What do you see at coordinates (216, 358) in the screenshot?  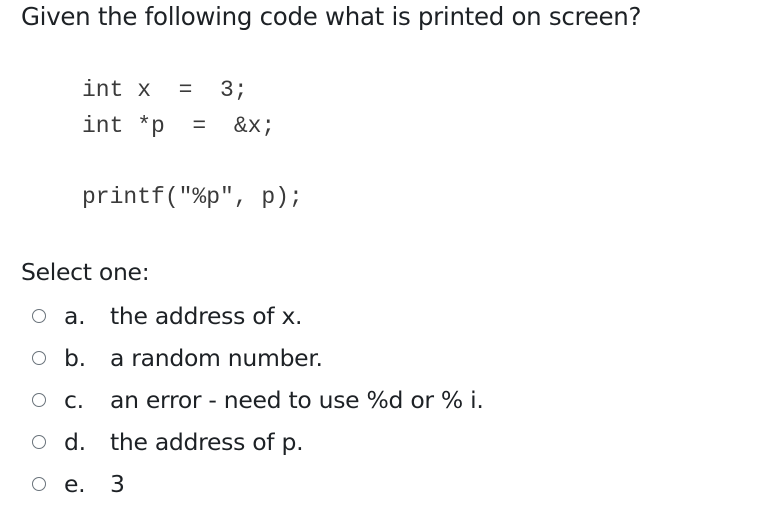 I see `option-label: a random number.` at bounding box center [216, 358].